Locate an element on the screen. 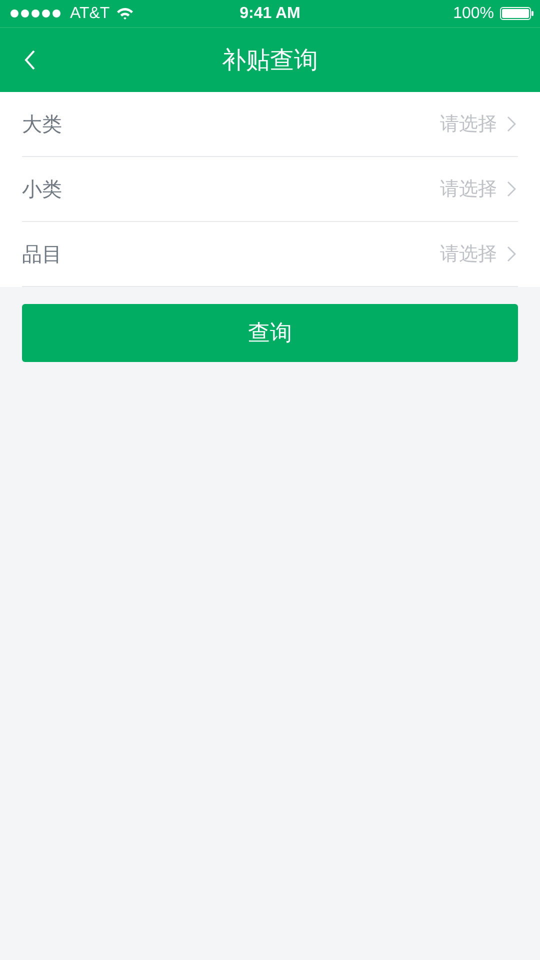 This screenshot has width=540, height=960. field-label: 品目 is located at coordinates (42, 254).